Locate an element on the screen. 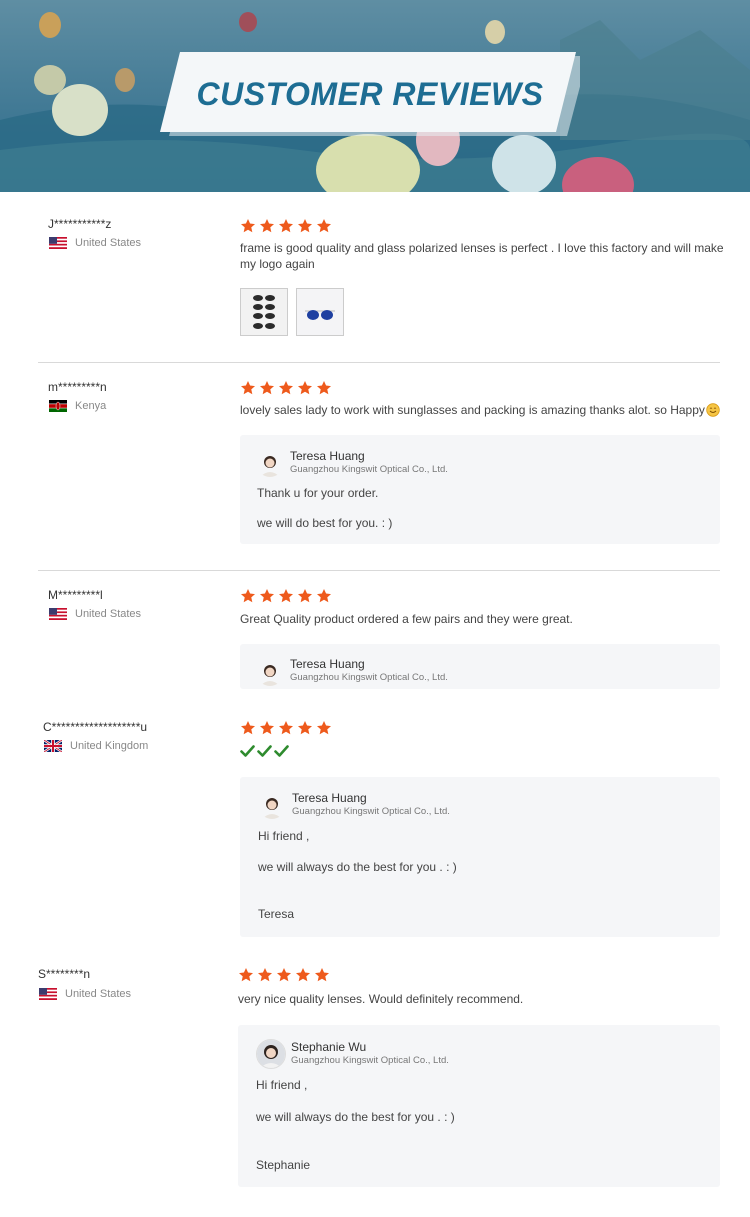 Image resolution: width=750 pixels, height=1217 pixels. title-banner: CUSTOMER REVIEWS is located at coordinates (370, 94).